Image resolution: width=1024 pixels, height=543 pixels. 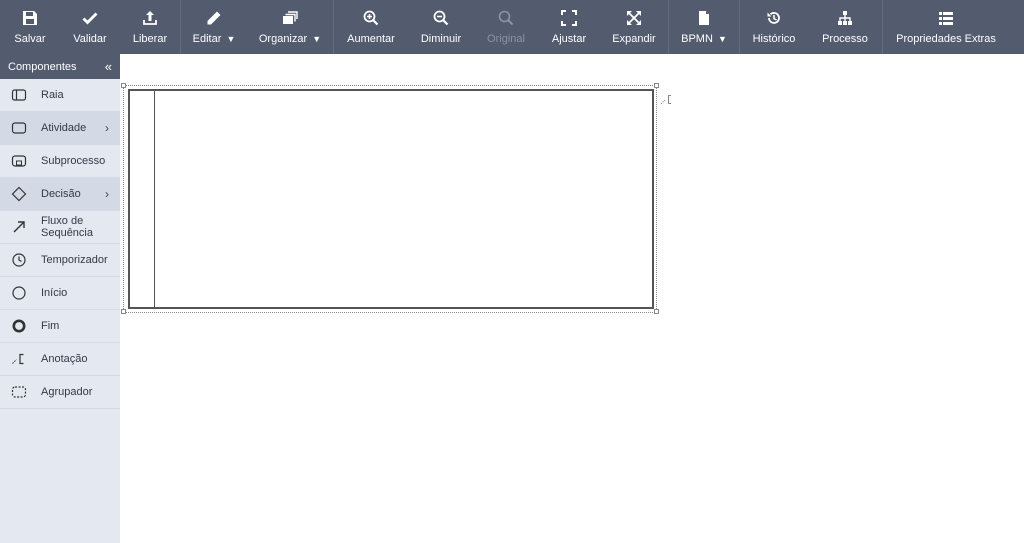 What do you see at coordinates (30, 39) in the screenshot?
I see `save-label: Salvar` at bounding box center [30, 39].